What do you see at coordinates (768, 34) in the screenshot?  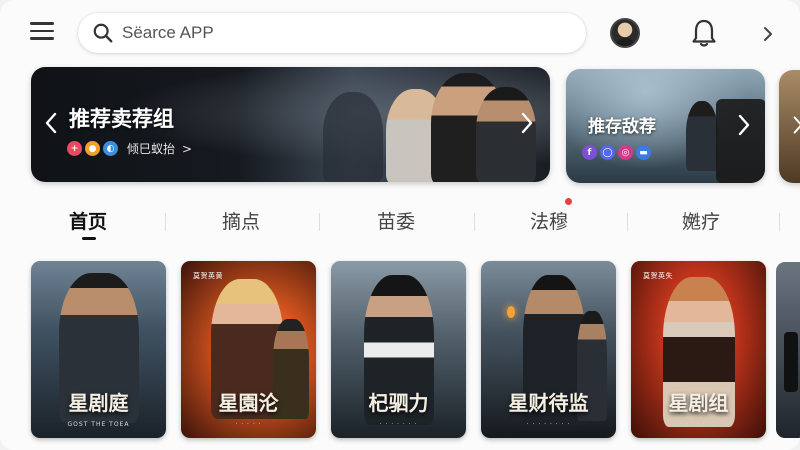 I see `chevron-right-icon` at bounding box center [768, 34].